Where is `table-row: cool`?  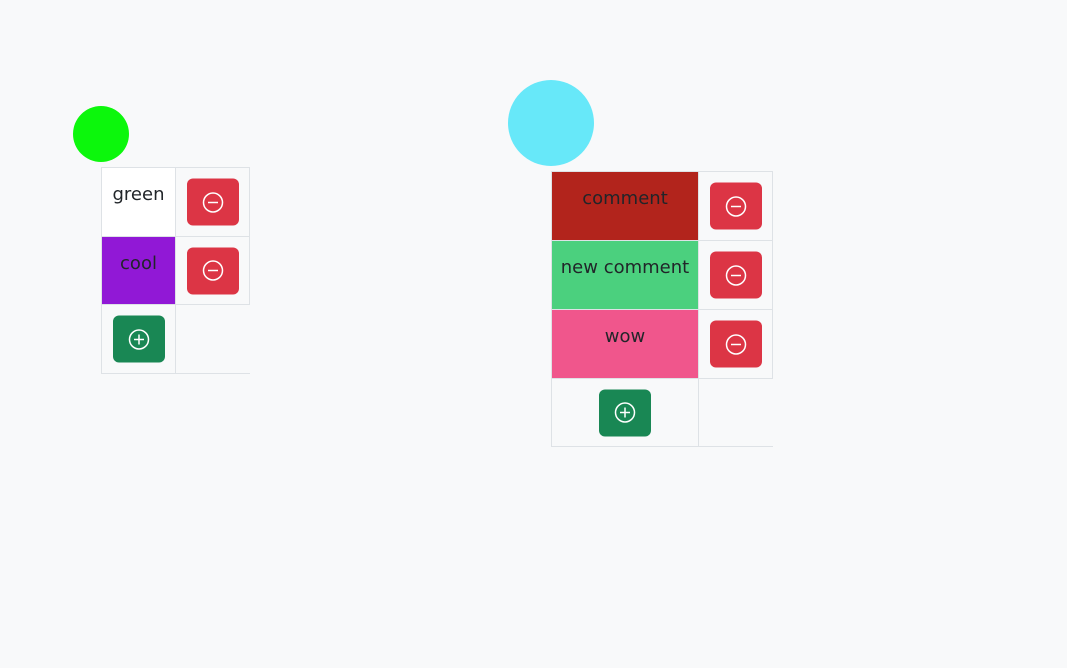 table-row: cool is located at coordinates (175, 270).